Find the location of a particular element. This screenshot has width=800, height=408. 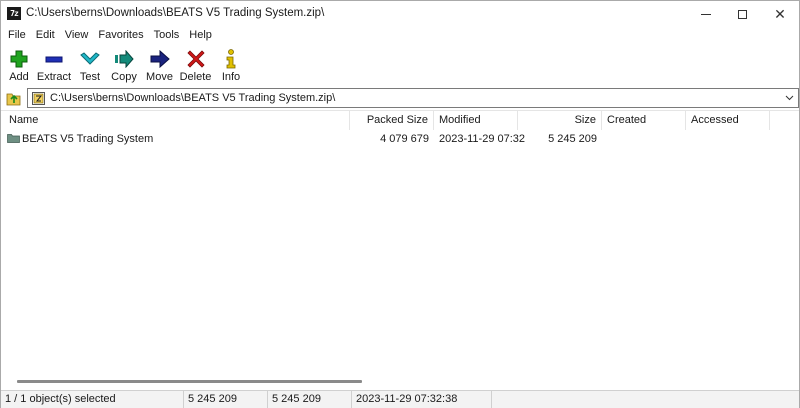

column-packed-size: Packed Size is located at coordinates (392, 120).